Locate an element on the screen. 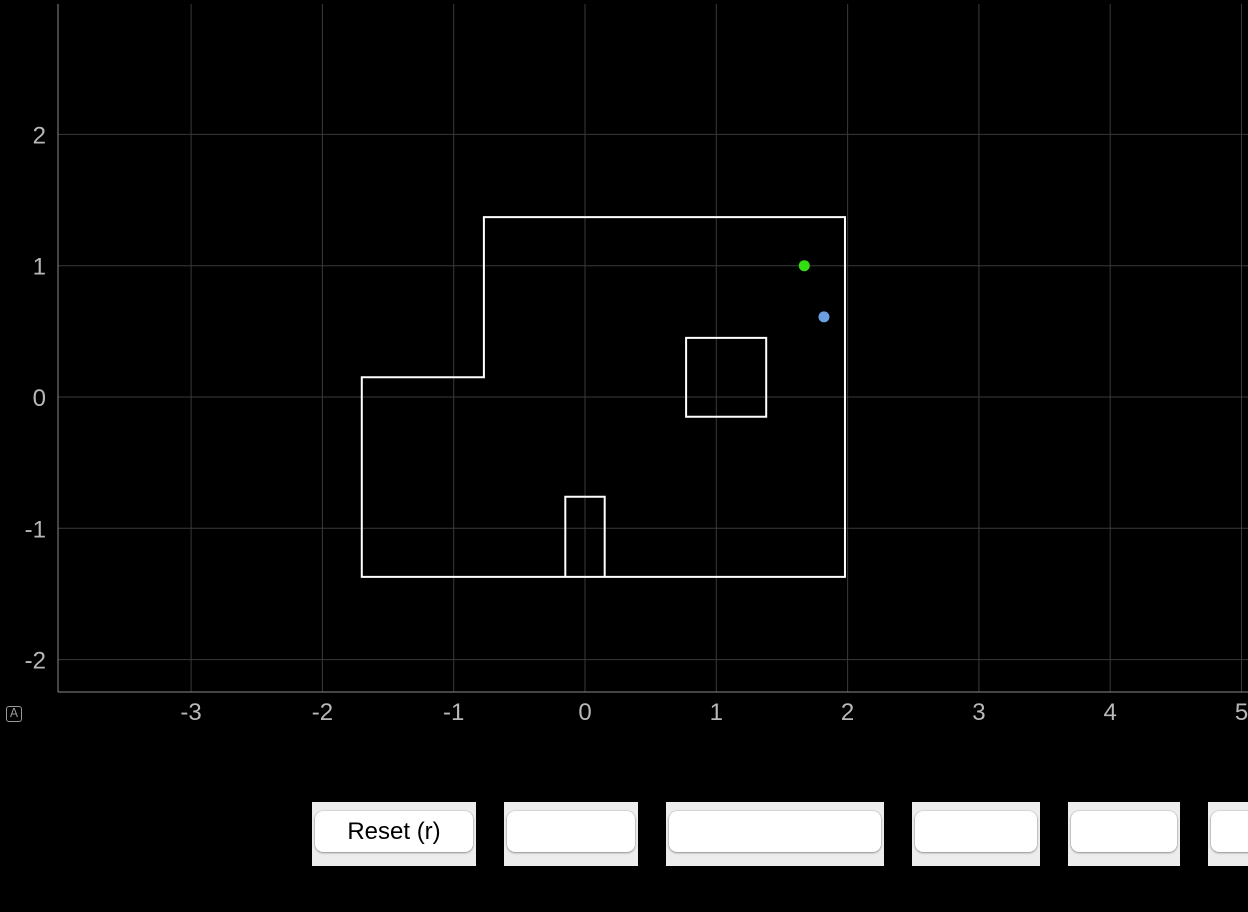 This screenshot has height=912, width=1248. x-tick-label: -1 is located at coordinates (453, 712).